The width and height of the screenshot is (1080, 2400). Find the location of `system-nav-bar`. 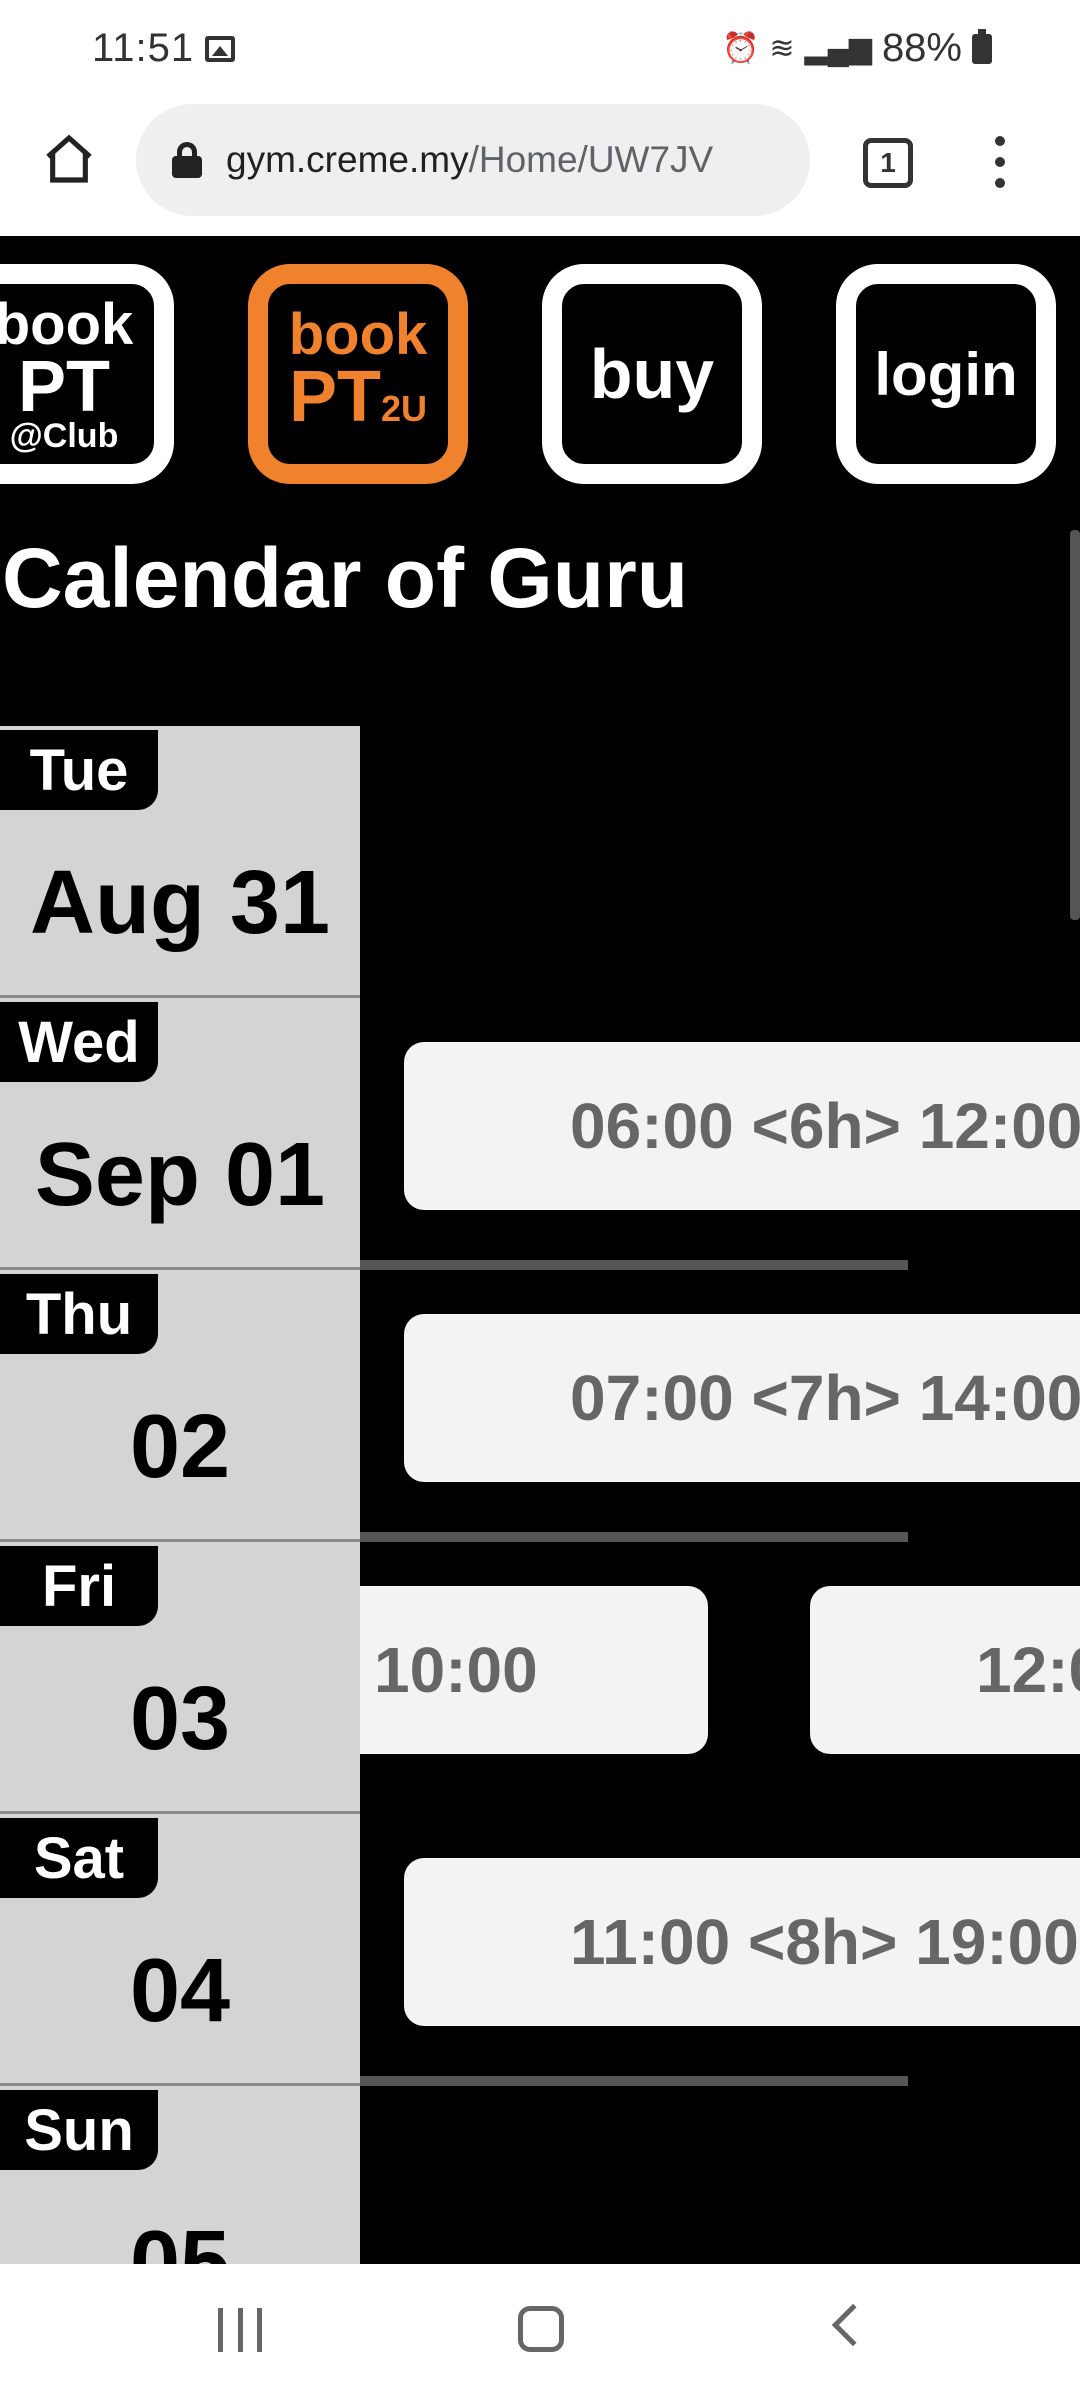

system-nav-bar is located at coordinates (540, 2332).